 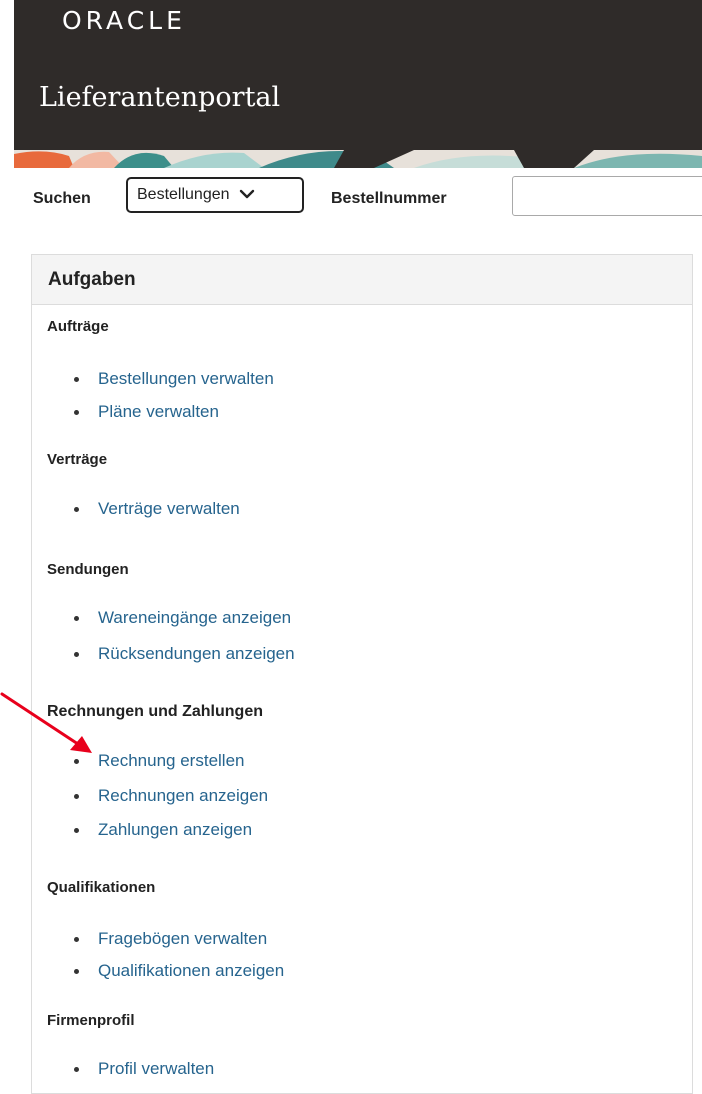 I want to click on app-header: ORACLE Lieferantenportal, so click(x=358, y=75).